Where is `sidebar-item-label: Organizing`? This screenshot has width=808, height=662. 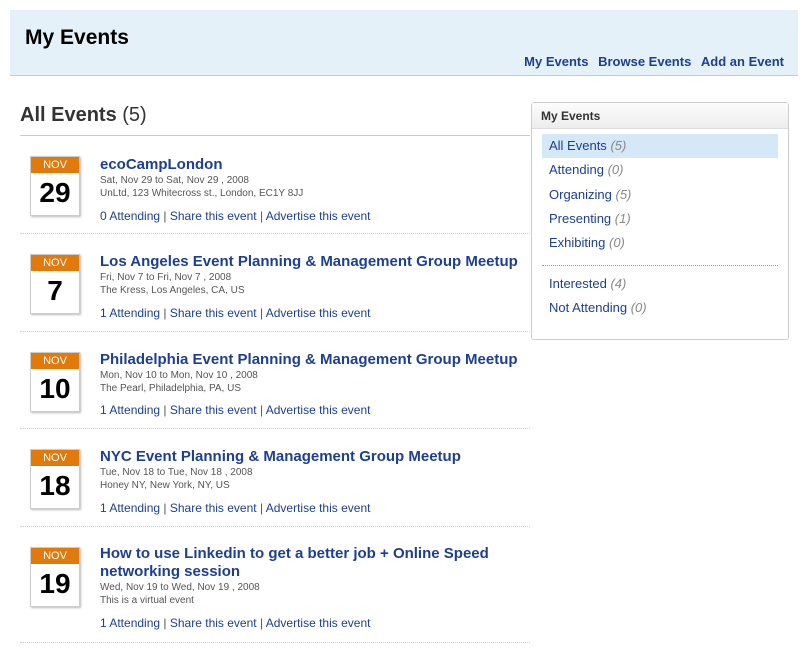
sidebar-item-label: Organizing is located at coordinates (580, 194).